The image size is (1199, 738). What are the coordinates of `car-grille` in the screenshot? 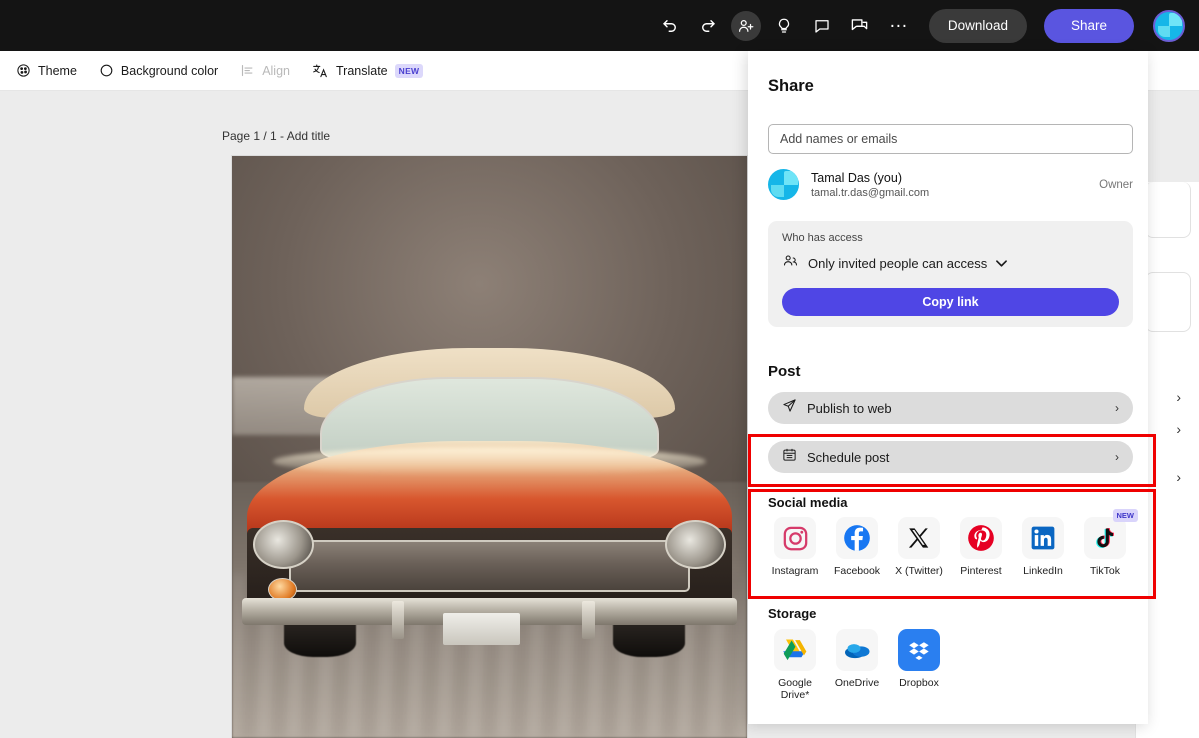 It's located at (489, 566).